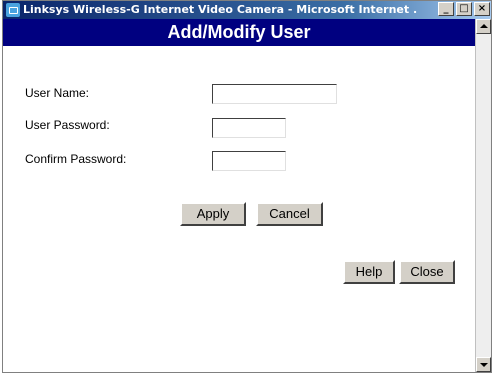 This screenshot has height=375, width=494. What do you see at coordinates (483, 195) in the screenshot?
I see `vertical-scrollbar` at bounding box center [483, 195].